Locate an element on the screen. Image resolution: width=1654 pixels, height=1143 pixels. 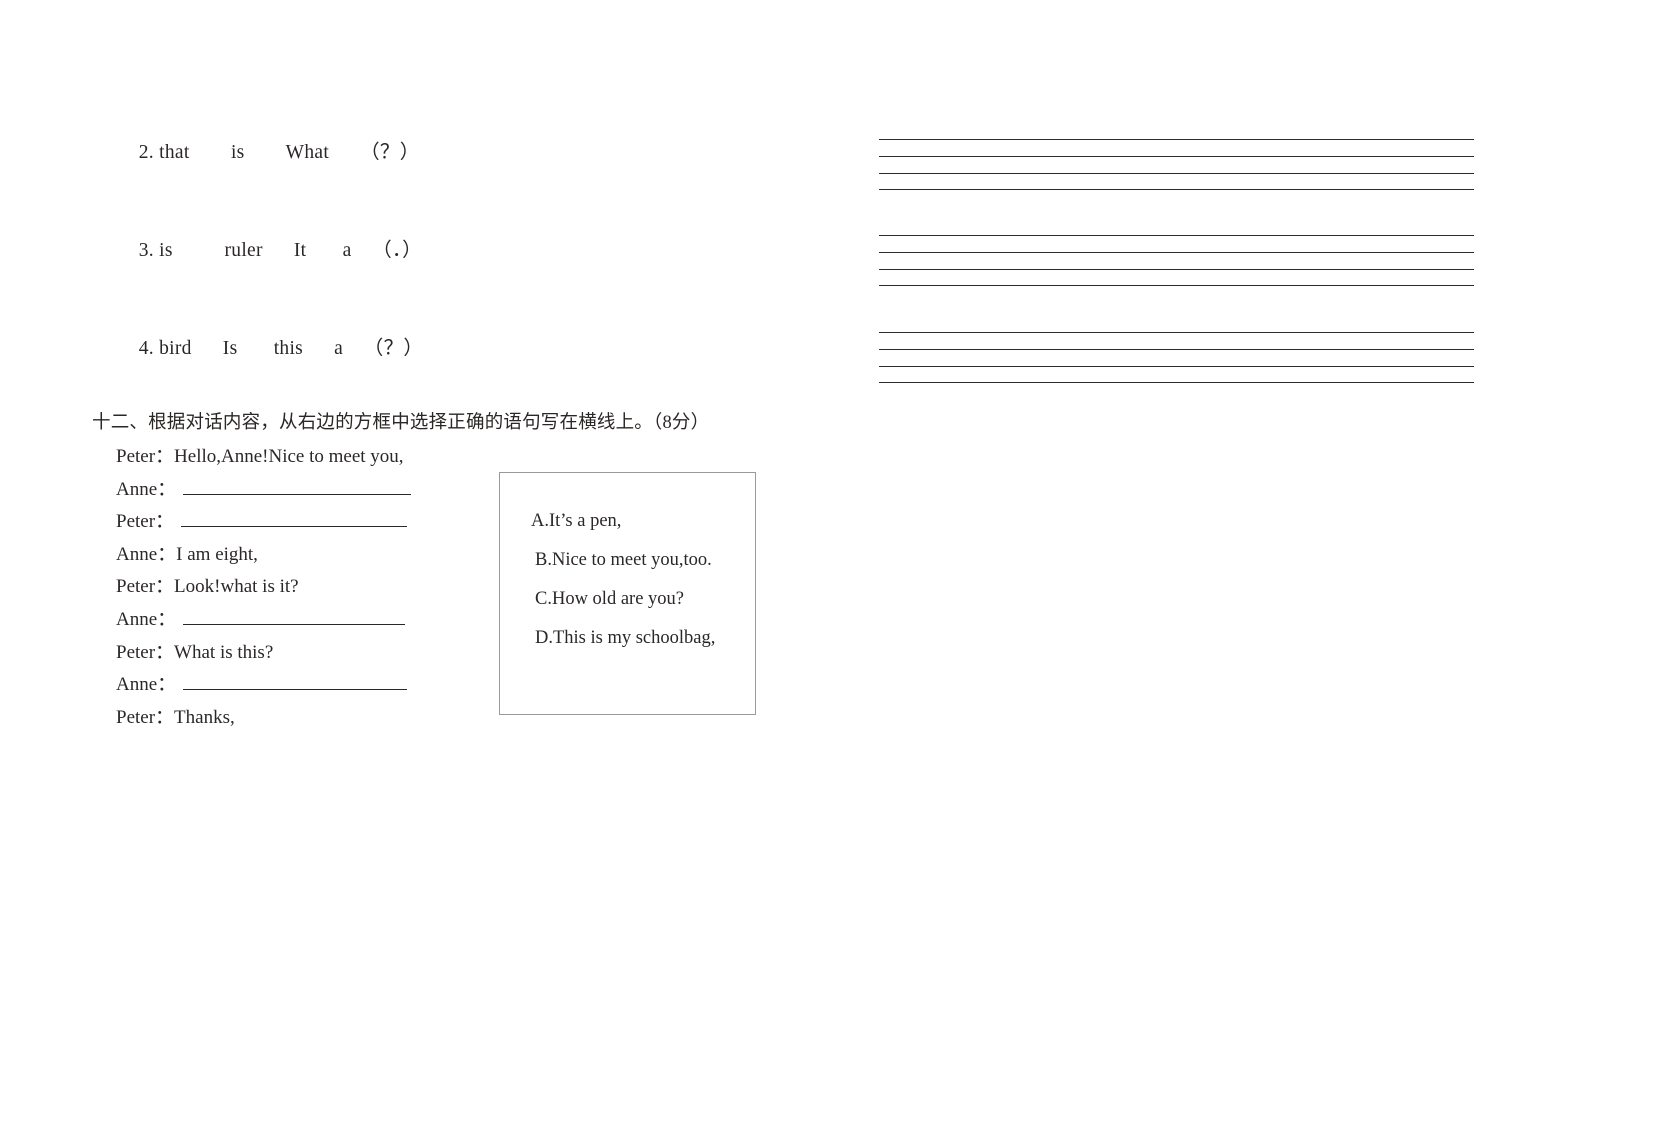
dialogue-text: Look!what is it? is located at coordinates (236, 587).